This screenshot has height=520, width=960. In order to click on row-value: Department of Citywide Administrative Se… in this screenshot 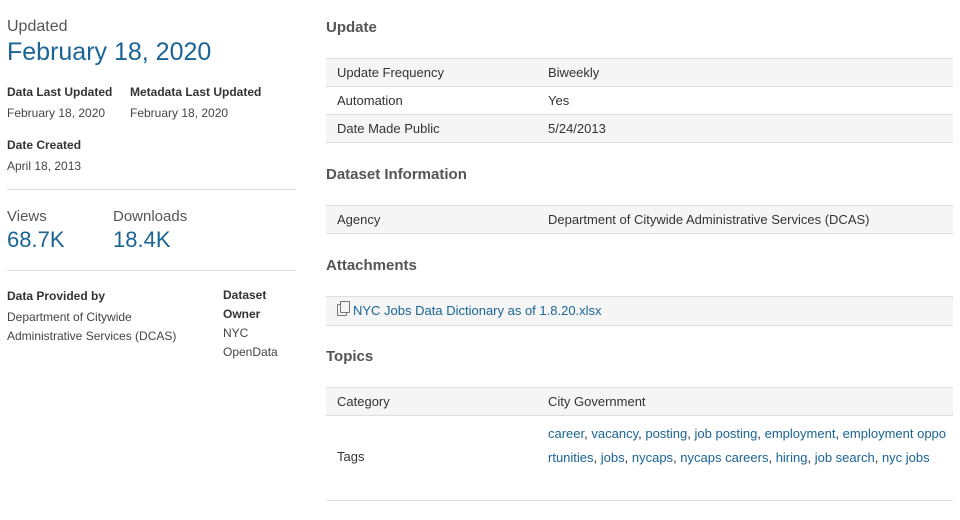, I will do `click(709, 219)`.